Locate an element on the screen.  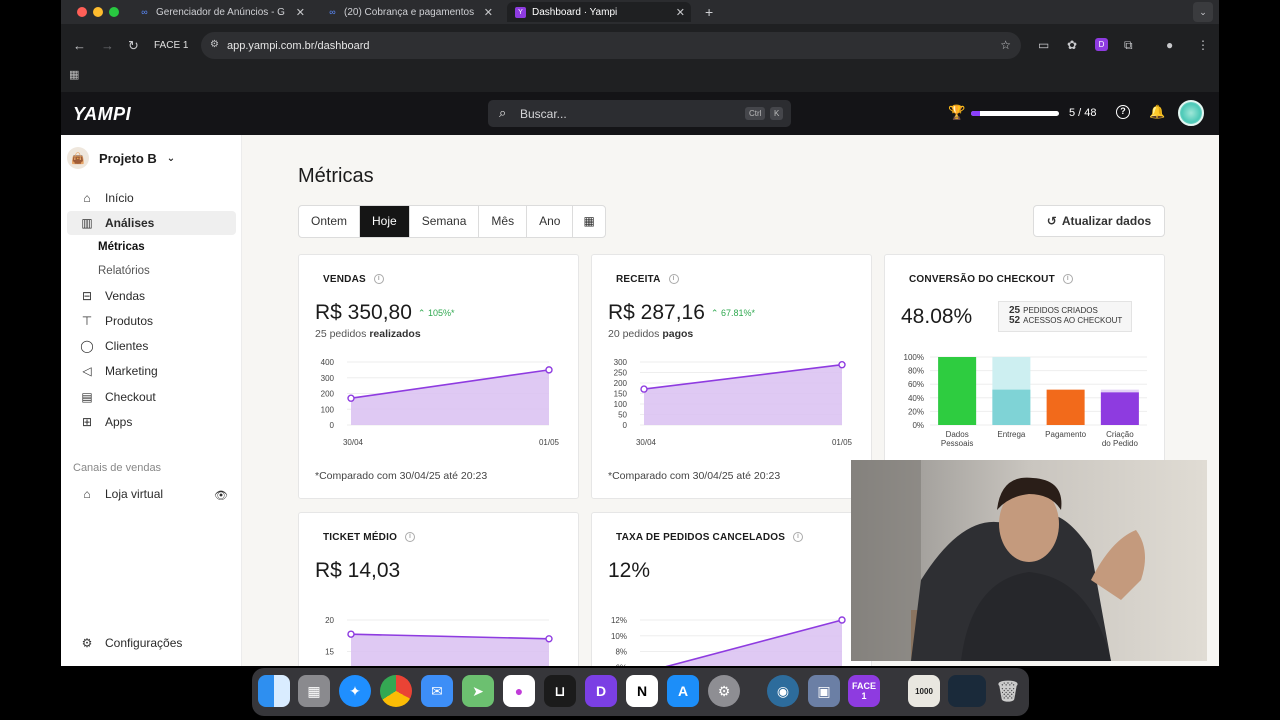
growth-badge: ⌃ 67.81%* is located at coordinates (733, 312).